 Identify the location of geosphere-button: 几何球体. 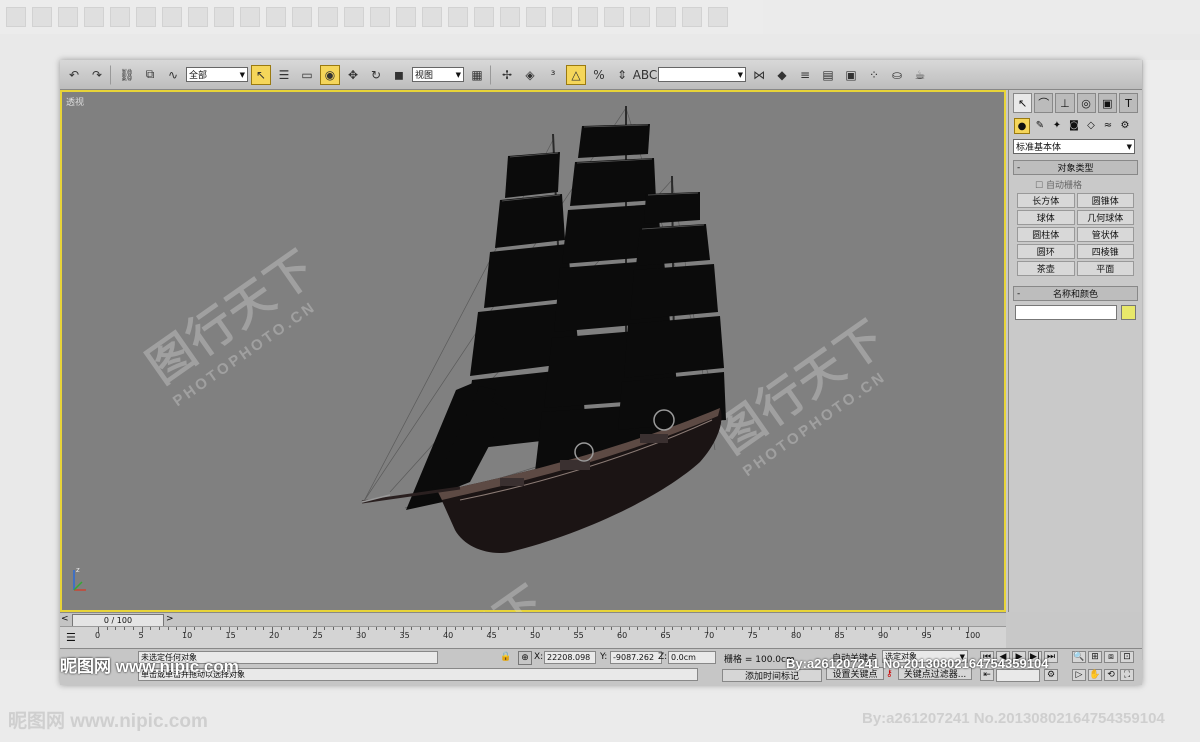
(1105, 217).